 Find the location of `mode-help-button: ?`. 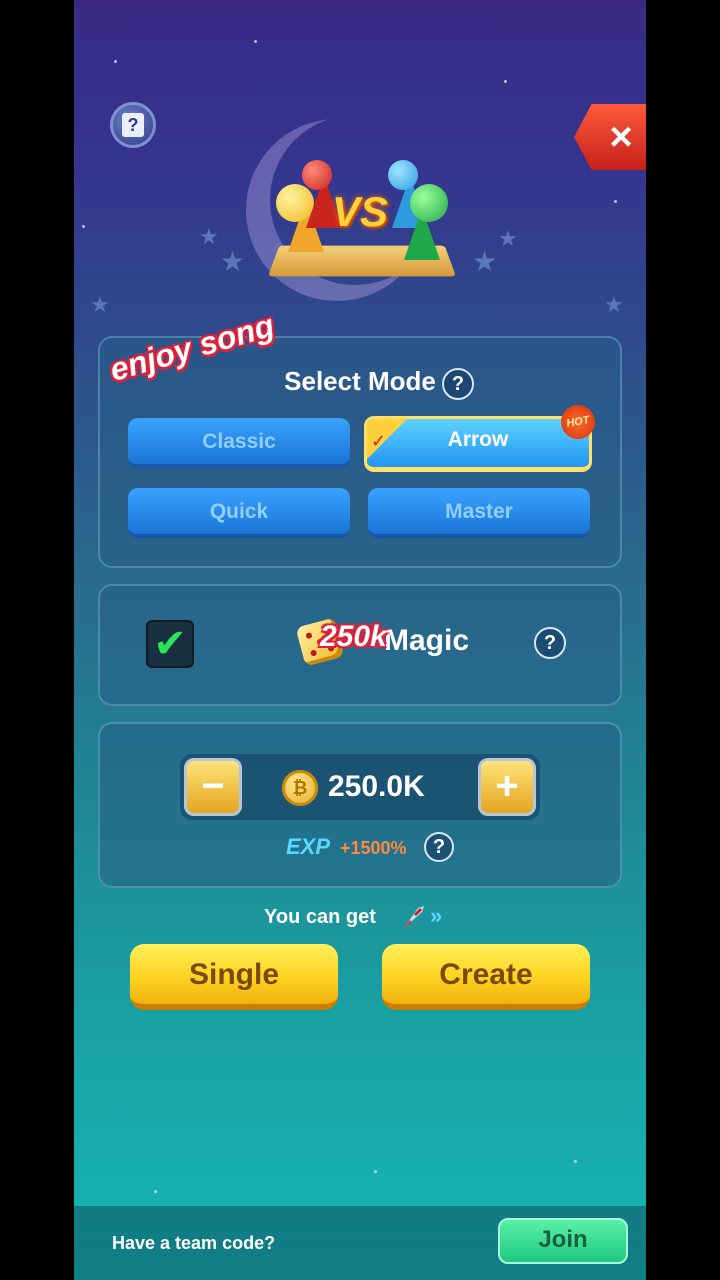

mode-help-button: ? is located at coordinates (458, 384).